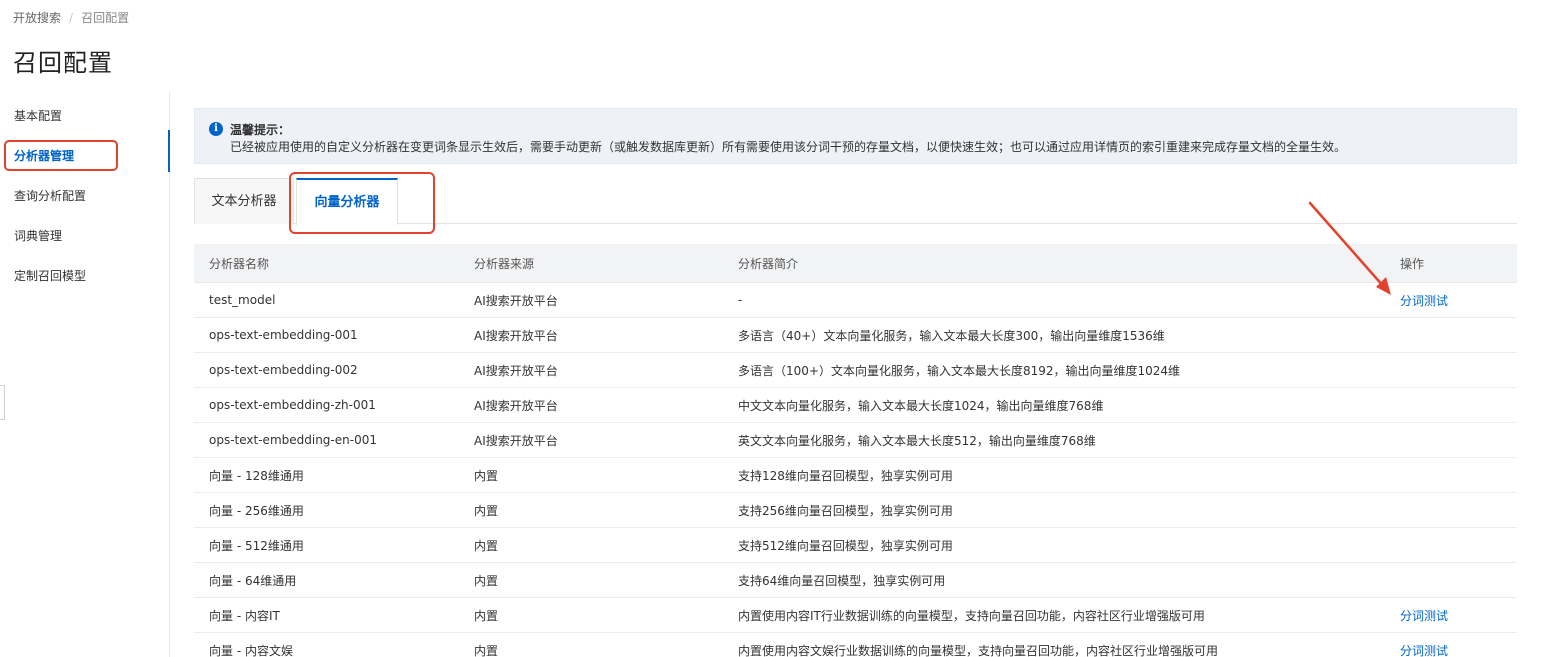 Image resolution: width=1547 pixels, height=657 pixels. I want to click on table-row: 向量 - 512维通用 内置 支持512维向量召回模型，独享实例可用, so click(855, 545).